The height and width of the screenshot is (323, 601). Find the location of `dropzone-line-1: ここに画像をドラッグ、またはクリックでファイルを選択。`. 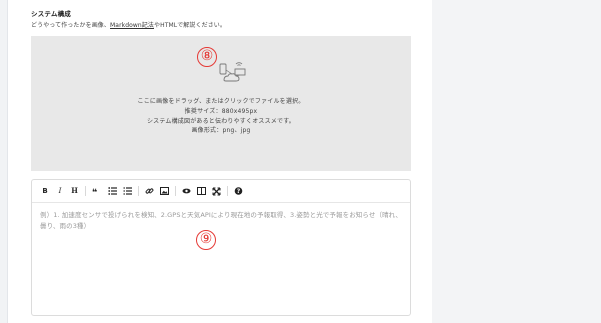

dropzone-line-1: ここに画像をドラッグ、またはクリックでファイルを選択。 is located at coordinates (221, 101).